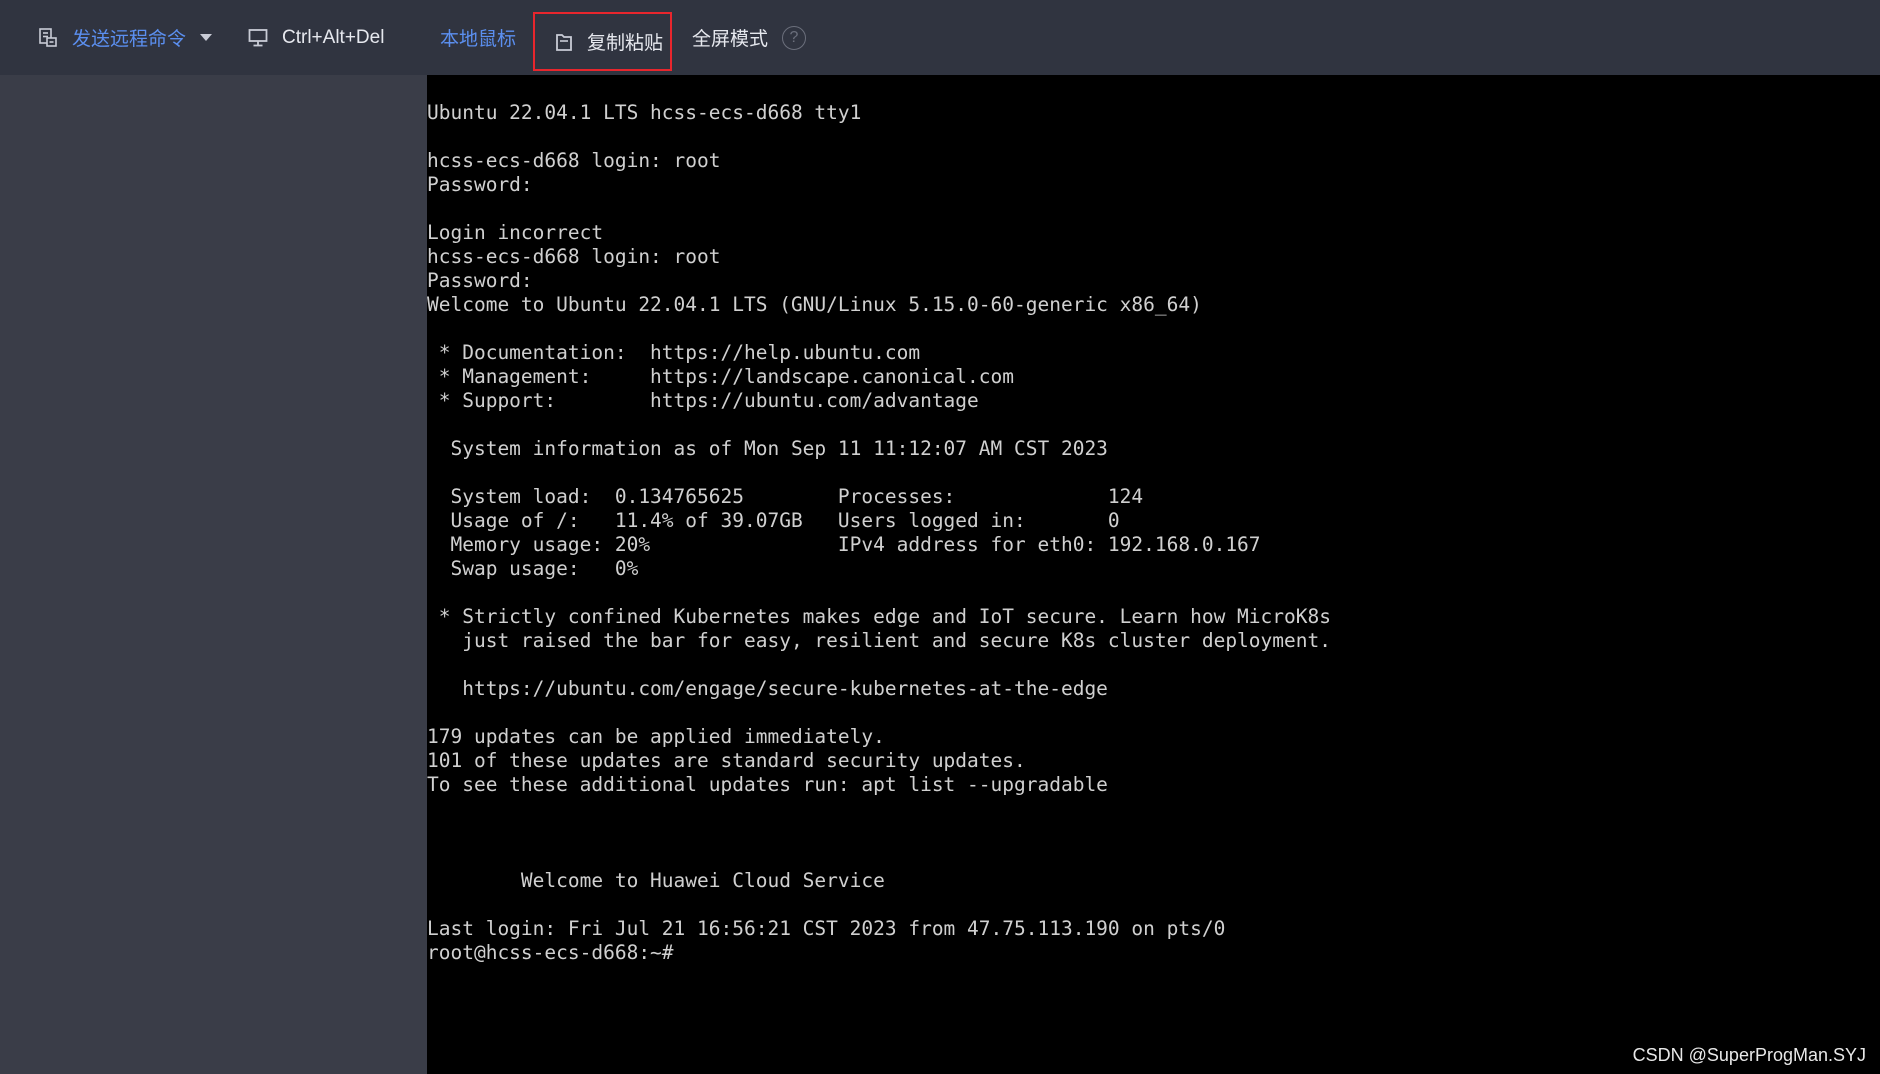 Image resolution: width=1880 pixels, height=1074 pixels. I want to click on chevron-down-icon, so click(206, 37).